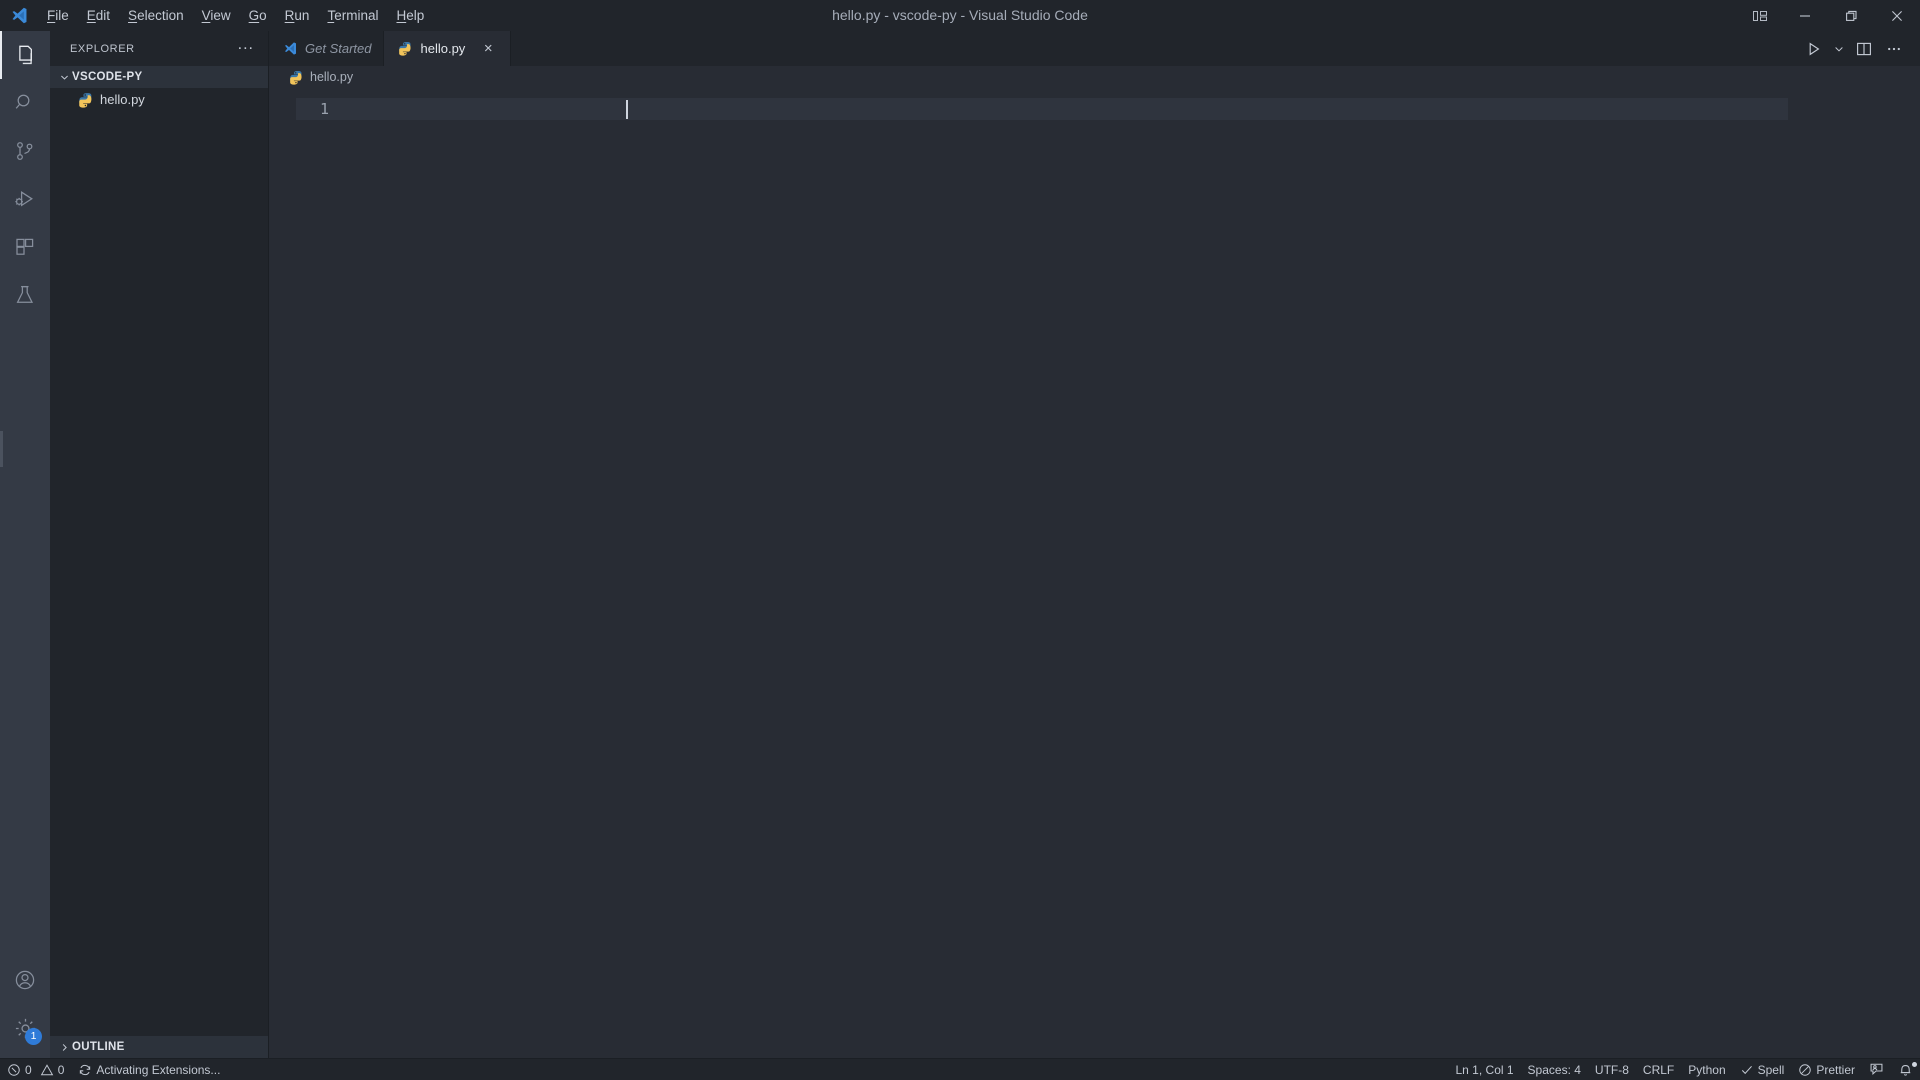  Describe the element at coordinates (443, 48) in the screenshot. I see `tab-label: hello.py` at that location.